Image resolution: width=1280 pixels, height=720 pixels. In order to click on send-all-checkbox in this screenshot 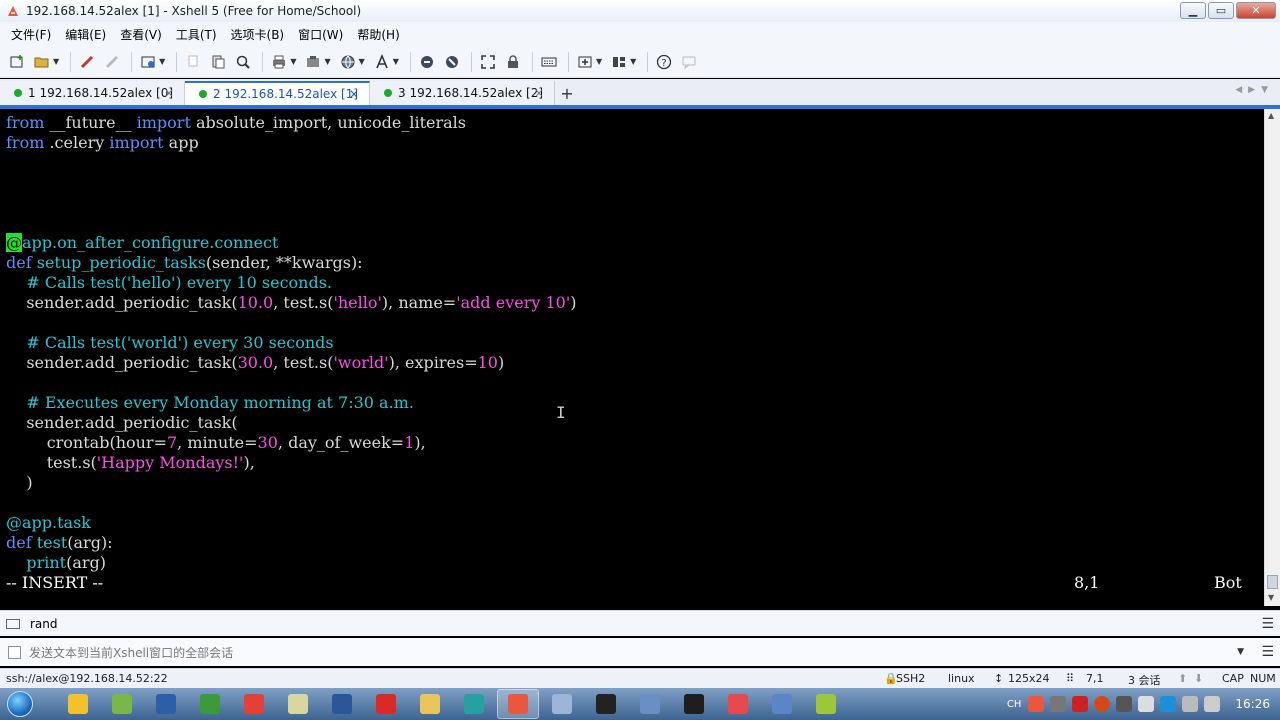, I will do `click(14, 652)`.